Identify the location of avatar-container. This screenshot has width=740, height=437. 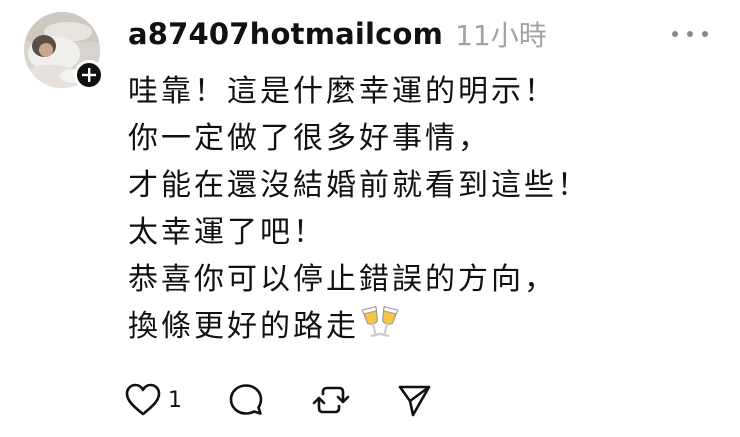
(64, 51).